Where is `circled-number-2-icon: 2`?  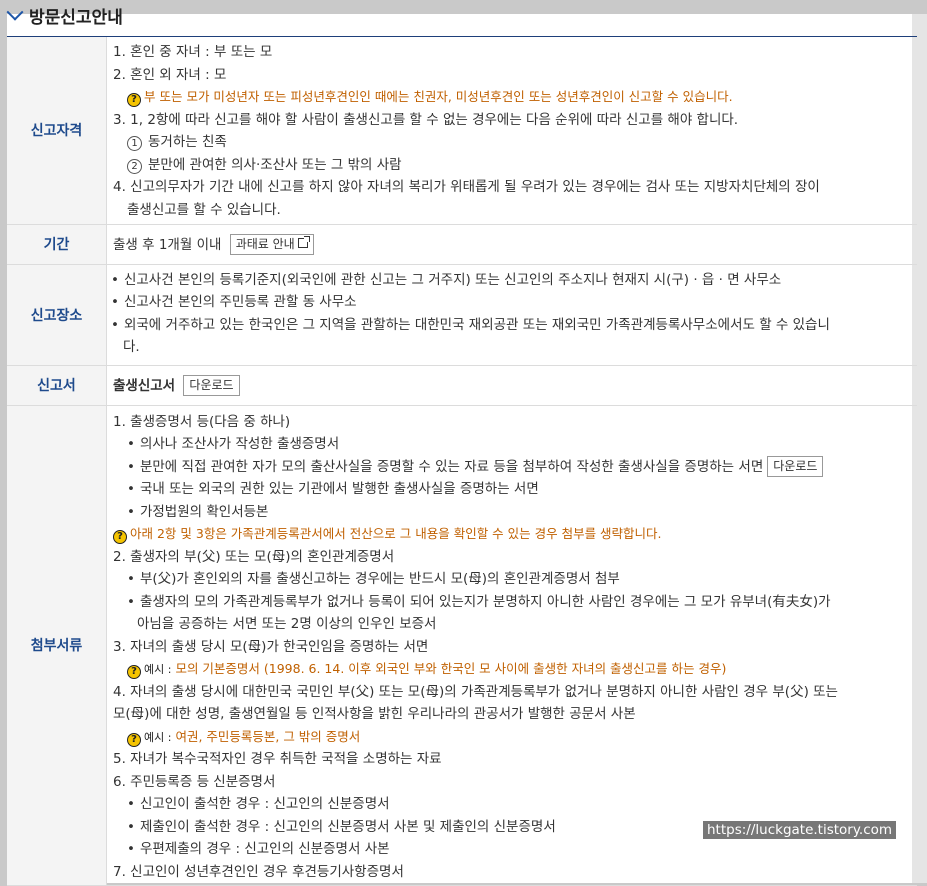
circled-number-2-icon: 2 is located at coordinates (134, 166).